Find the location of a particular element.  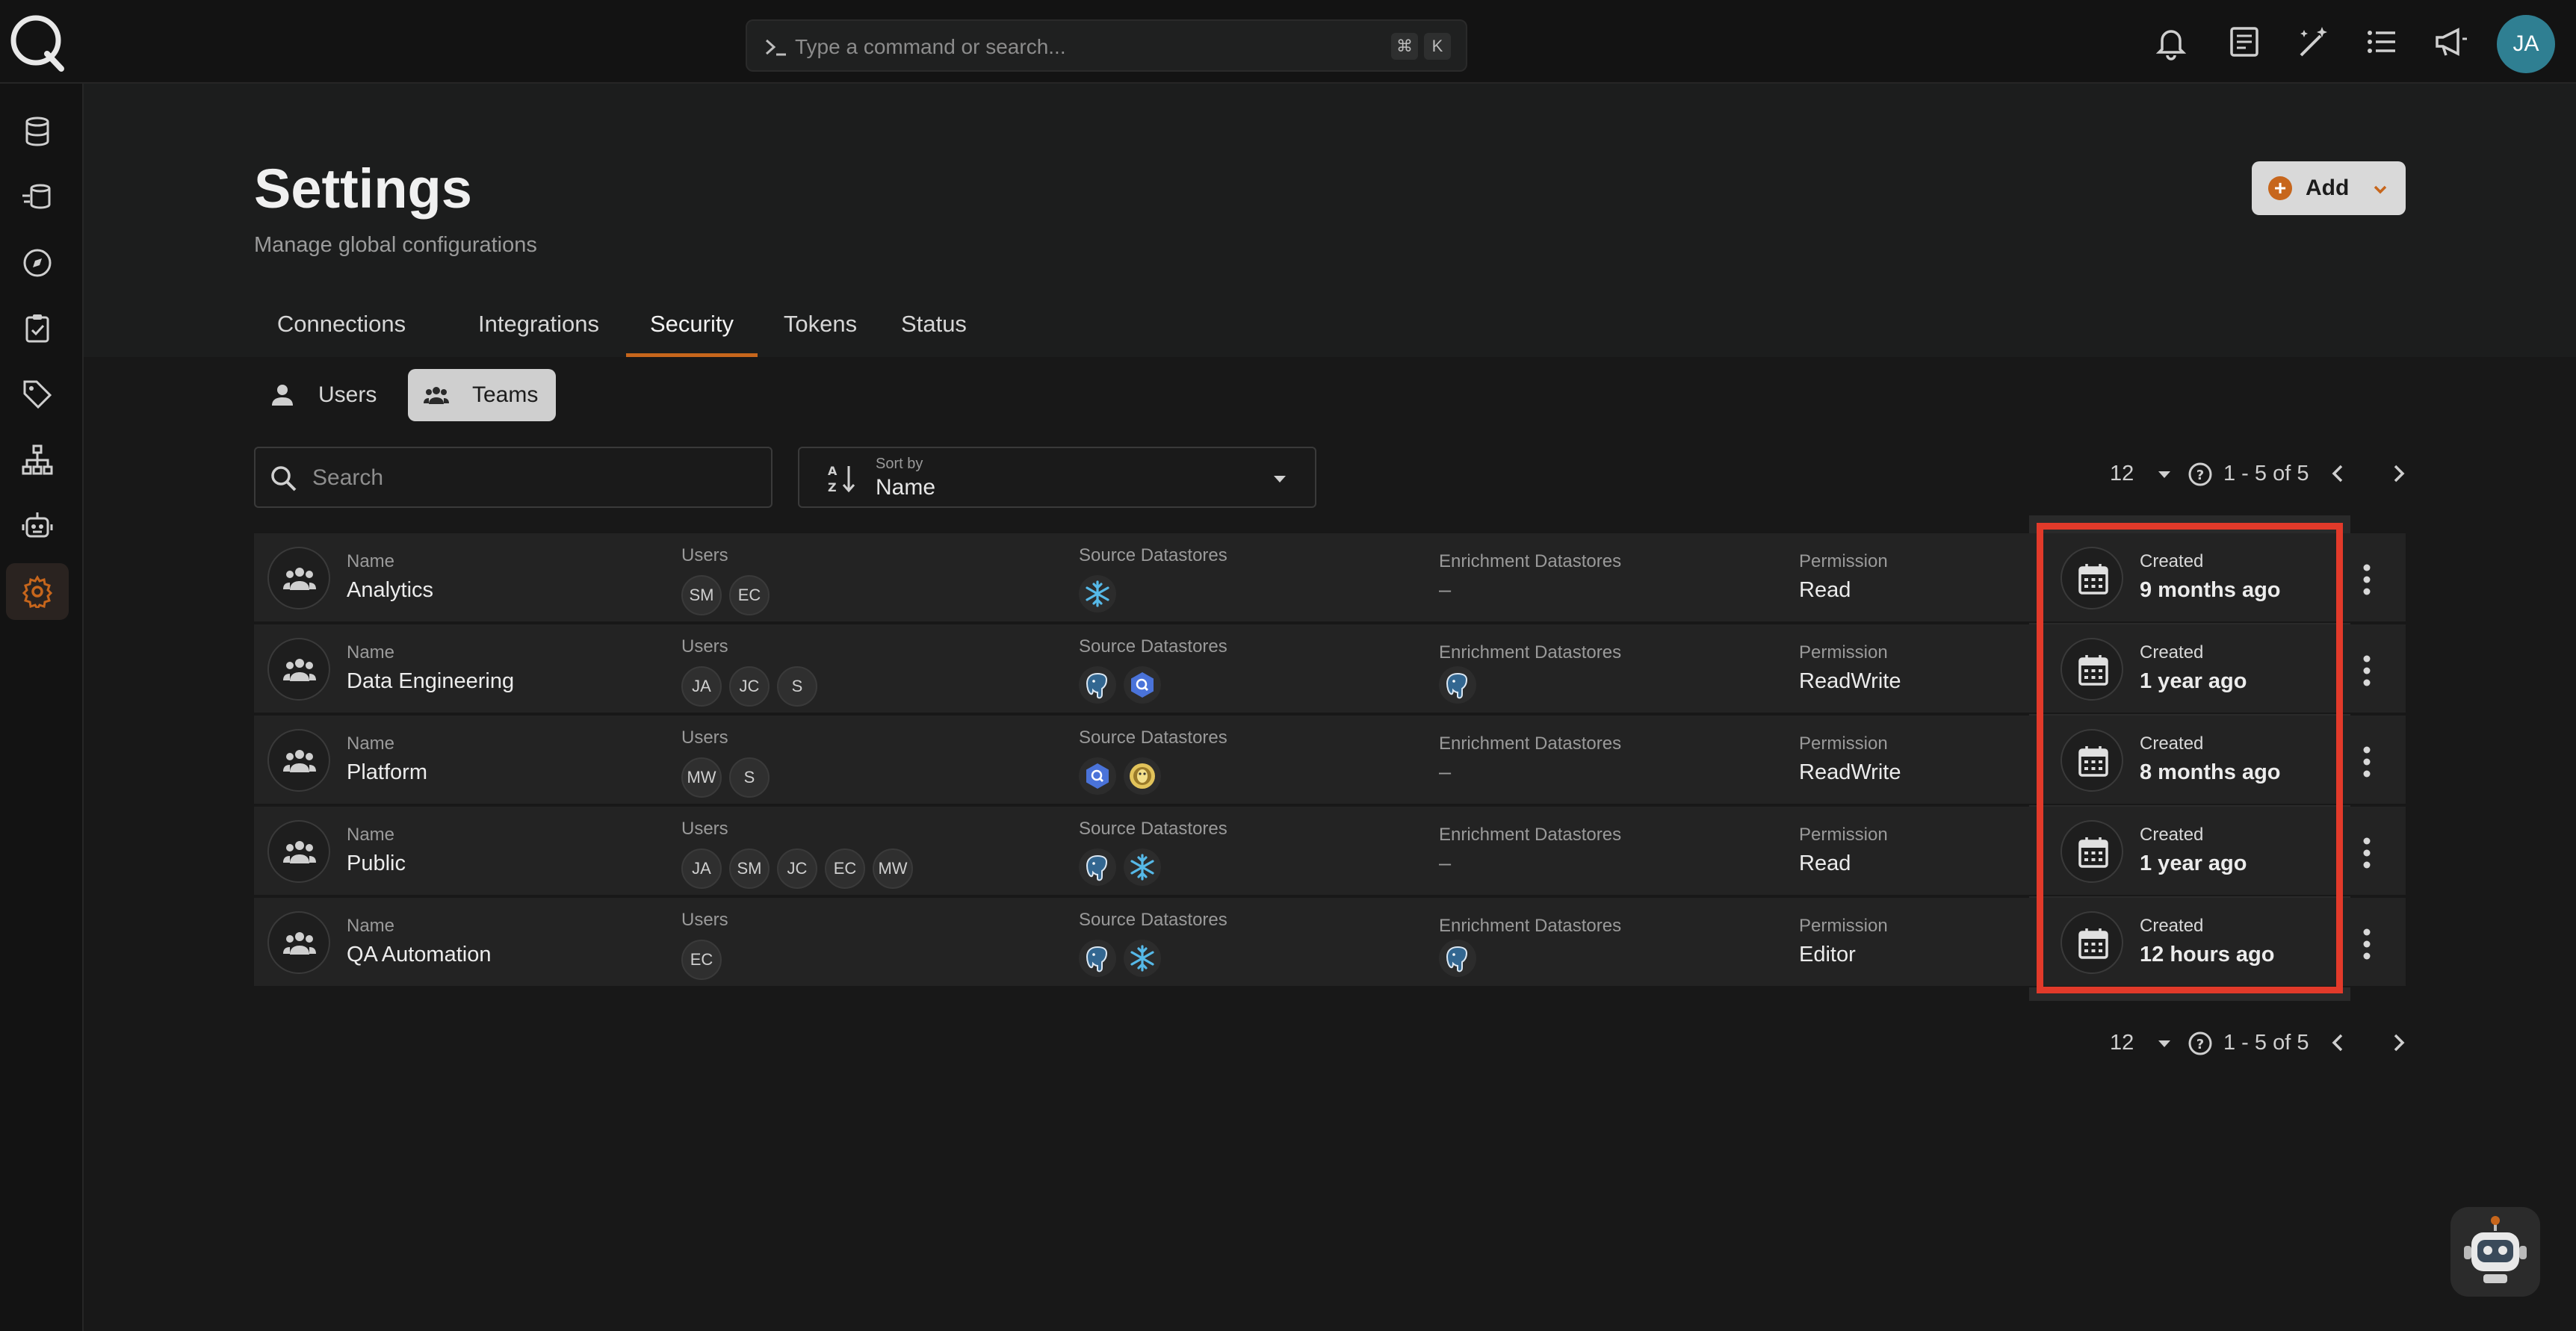

created-caption: Created is located at coordinates (2172, 652).